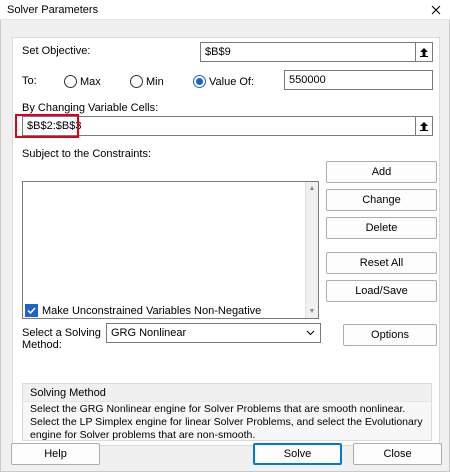 This screenshot has width=450, height=472. Describe the element at coordinates (381, 200) in the screenshot. I see `change-button: Change` at that location.